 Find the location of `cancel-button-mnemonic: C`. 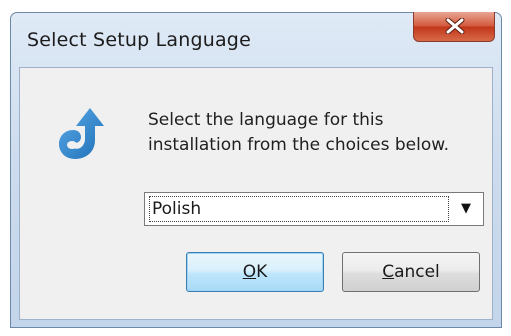

cancel-button-mnemonic: C is located at coordinates (388, 272).